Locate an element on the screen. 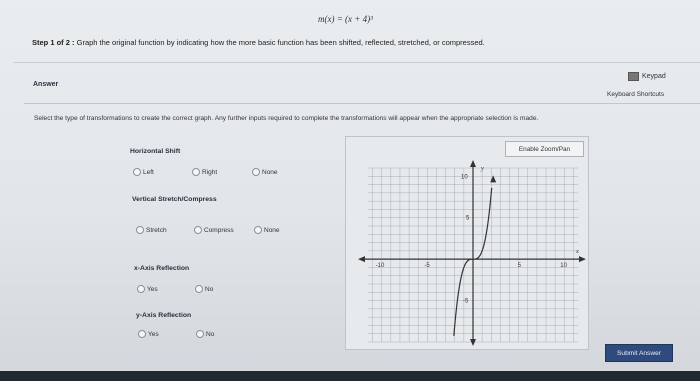  x-axis-arrow-right is located at coordinates (582, 259).